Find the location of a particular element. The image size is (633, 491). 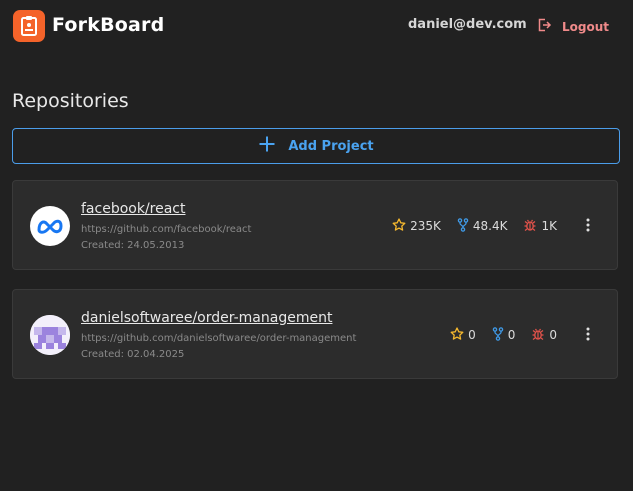

page-title: Repositories is located at coordinates (70, 101).